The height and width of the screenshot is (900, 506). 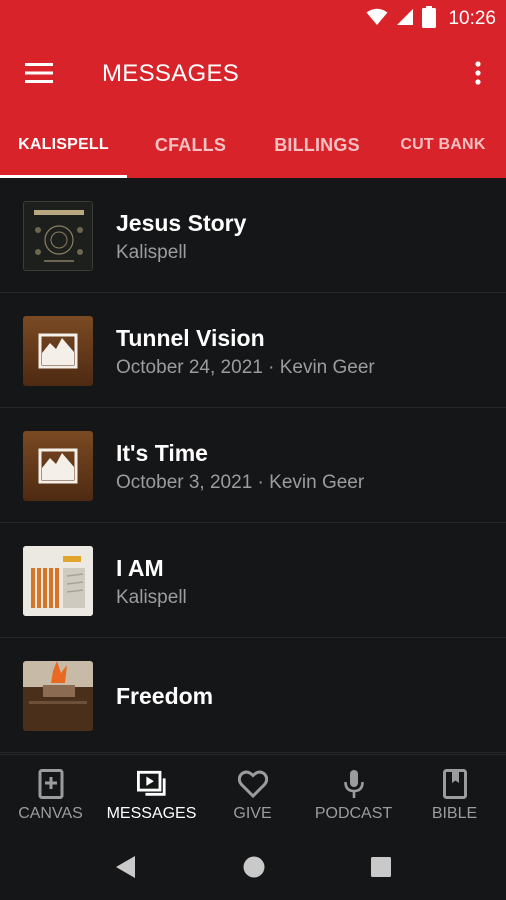 I want to click on app-bar: MESSAGES, so click(x=253, y=75).